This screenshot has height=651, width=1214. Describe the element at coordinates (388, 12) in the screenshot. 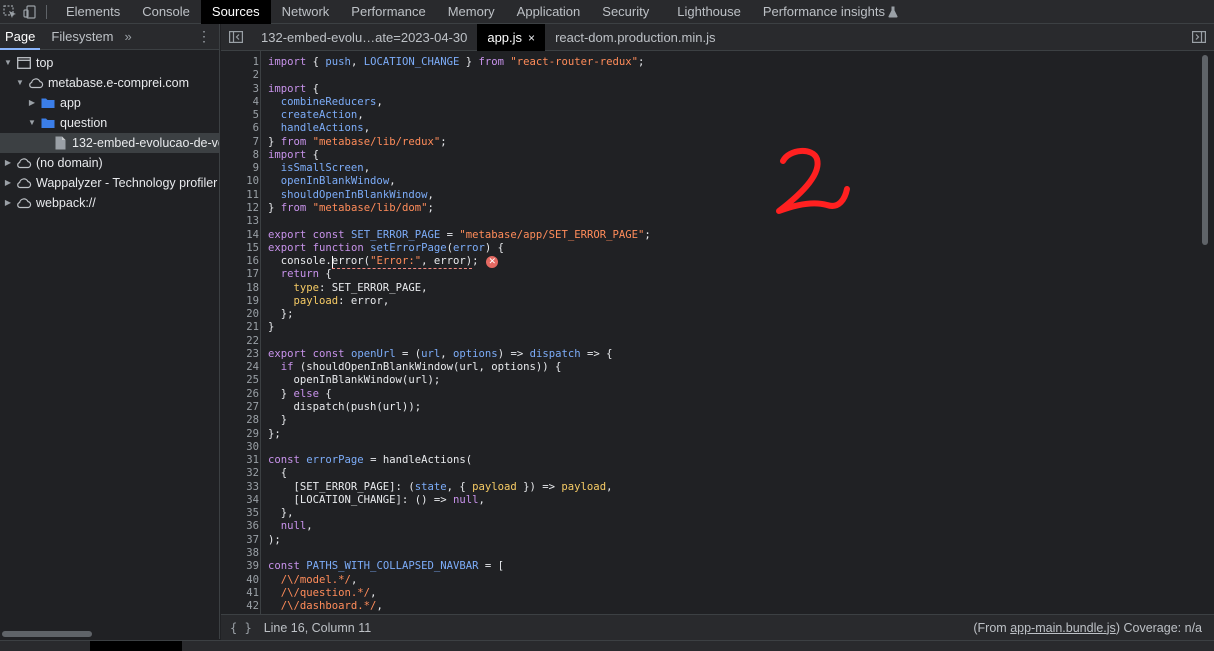

I see `tab-performance: Performance` at that location.